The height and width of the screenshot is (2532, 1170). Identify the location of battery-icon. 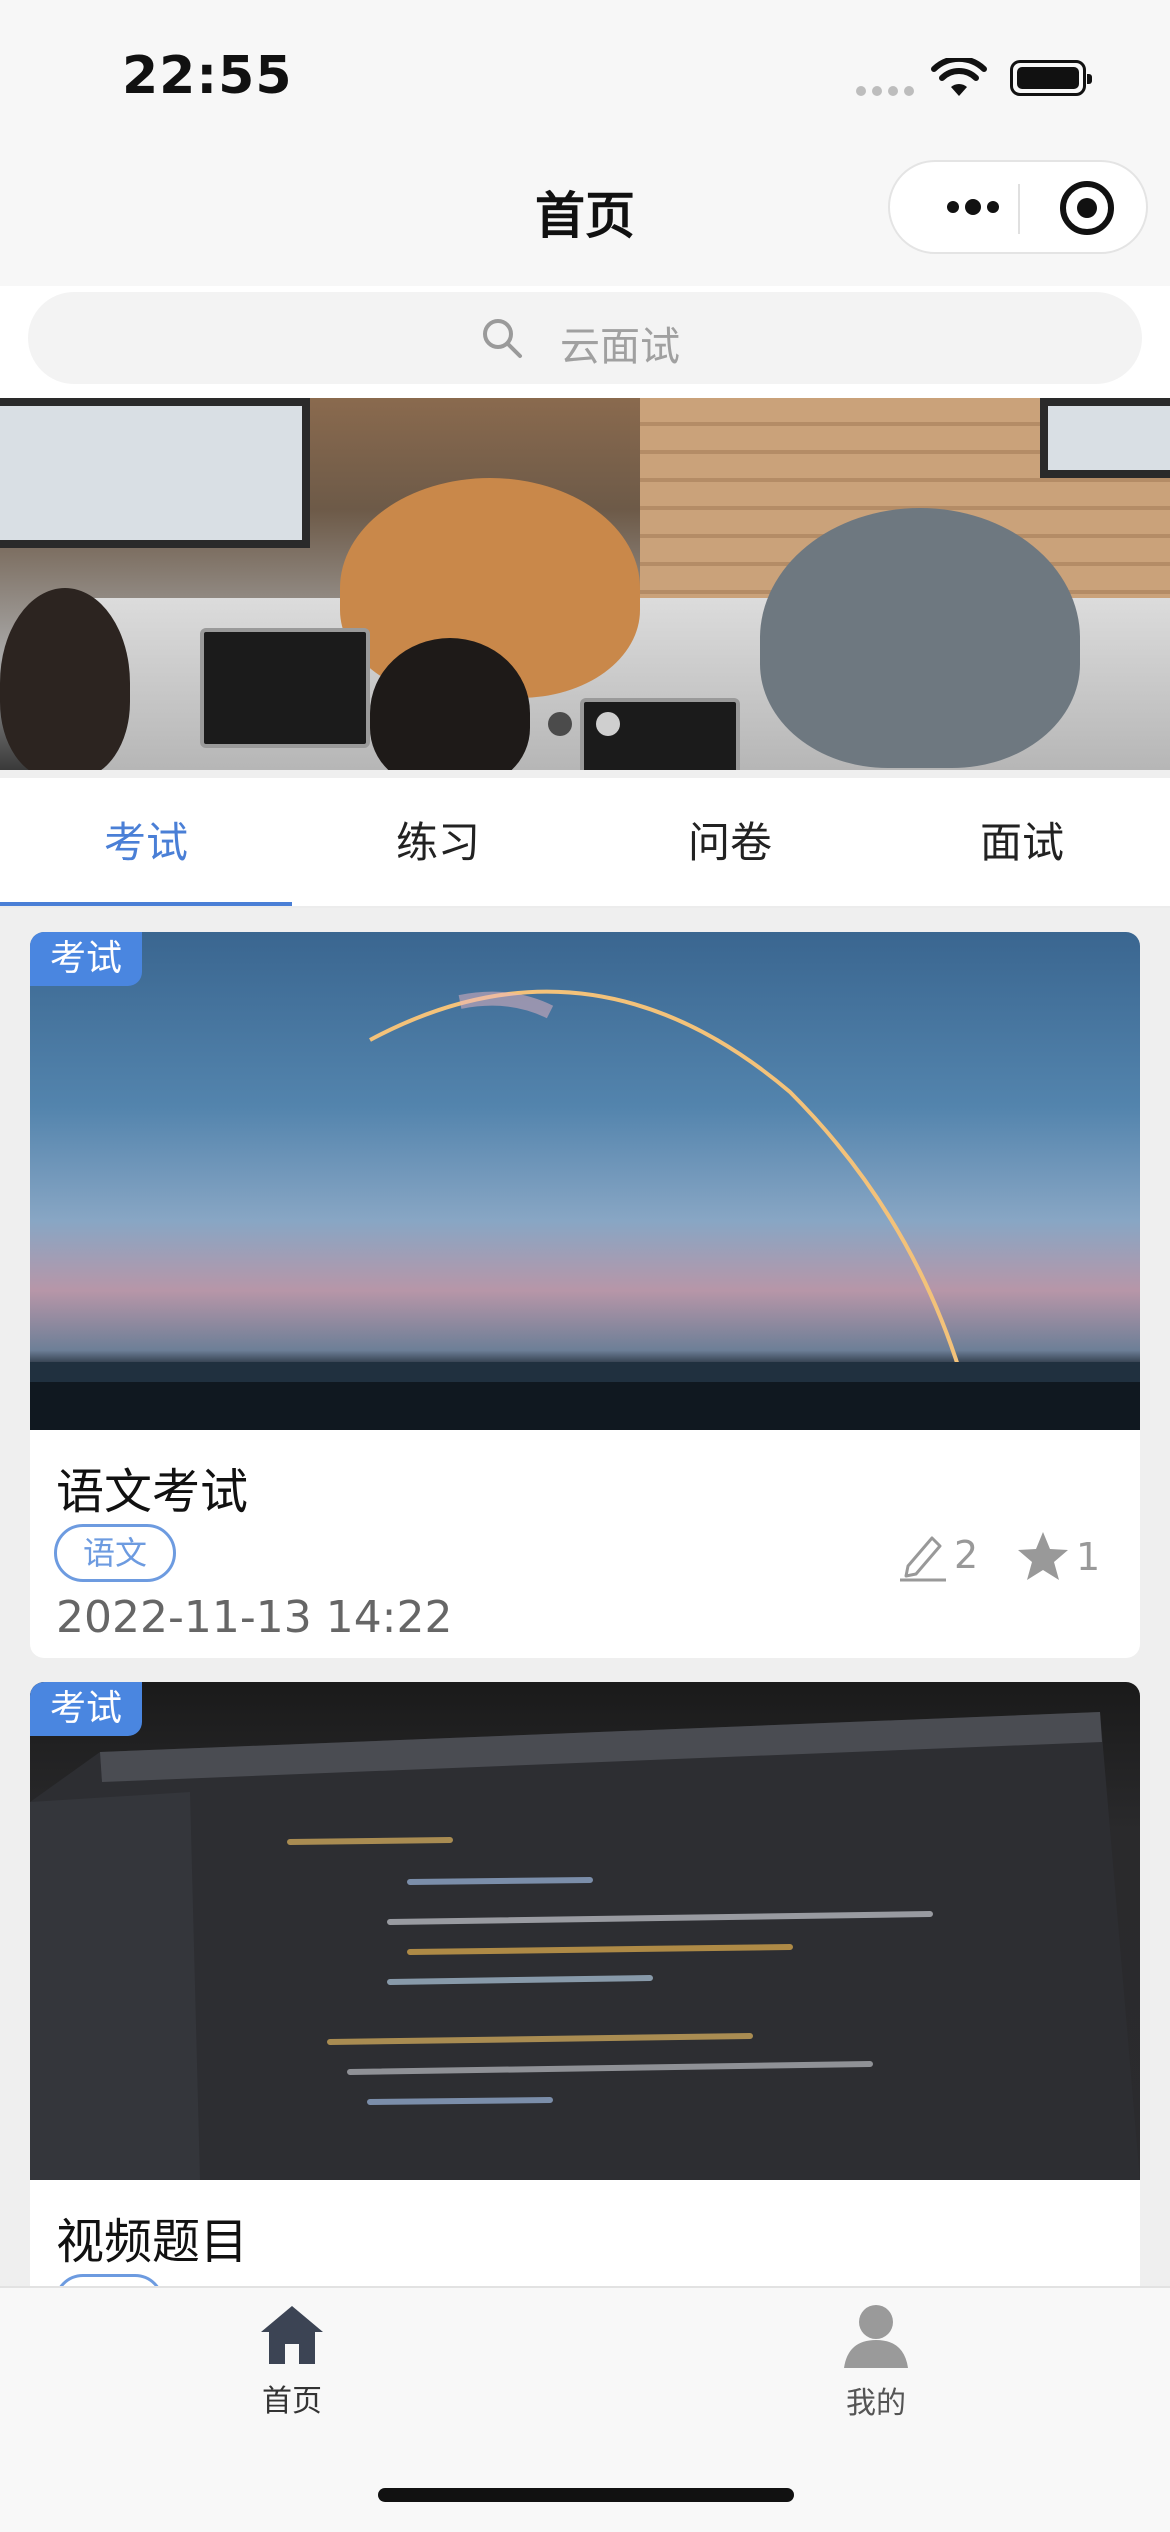
(1051, 78).